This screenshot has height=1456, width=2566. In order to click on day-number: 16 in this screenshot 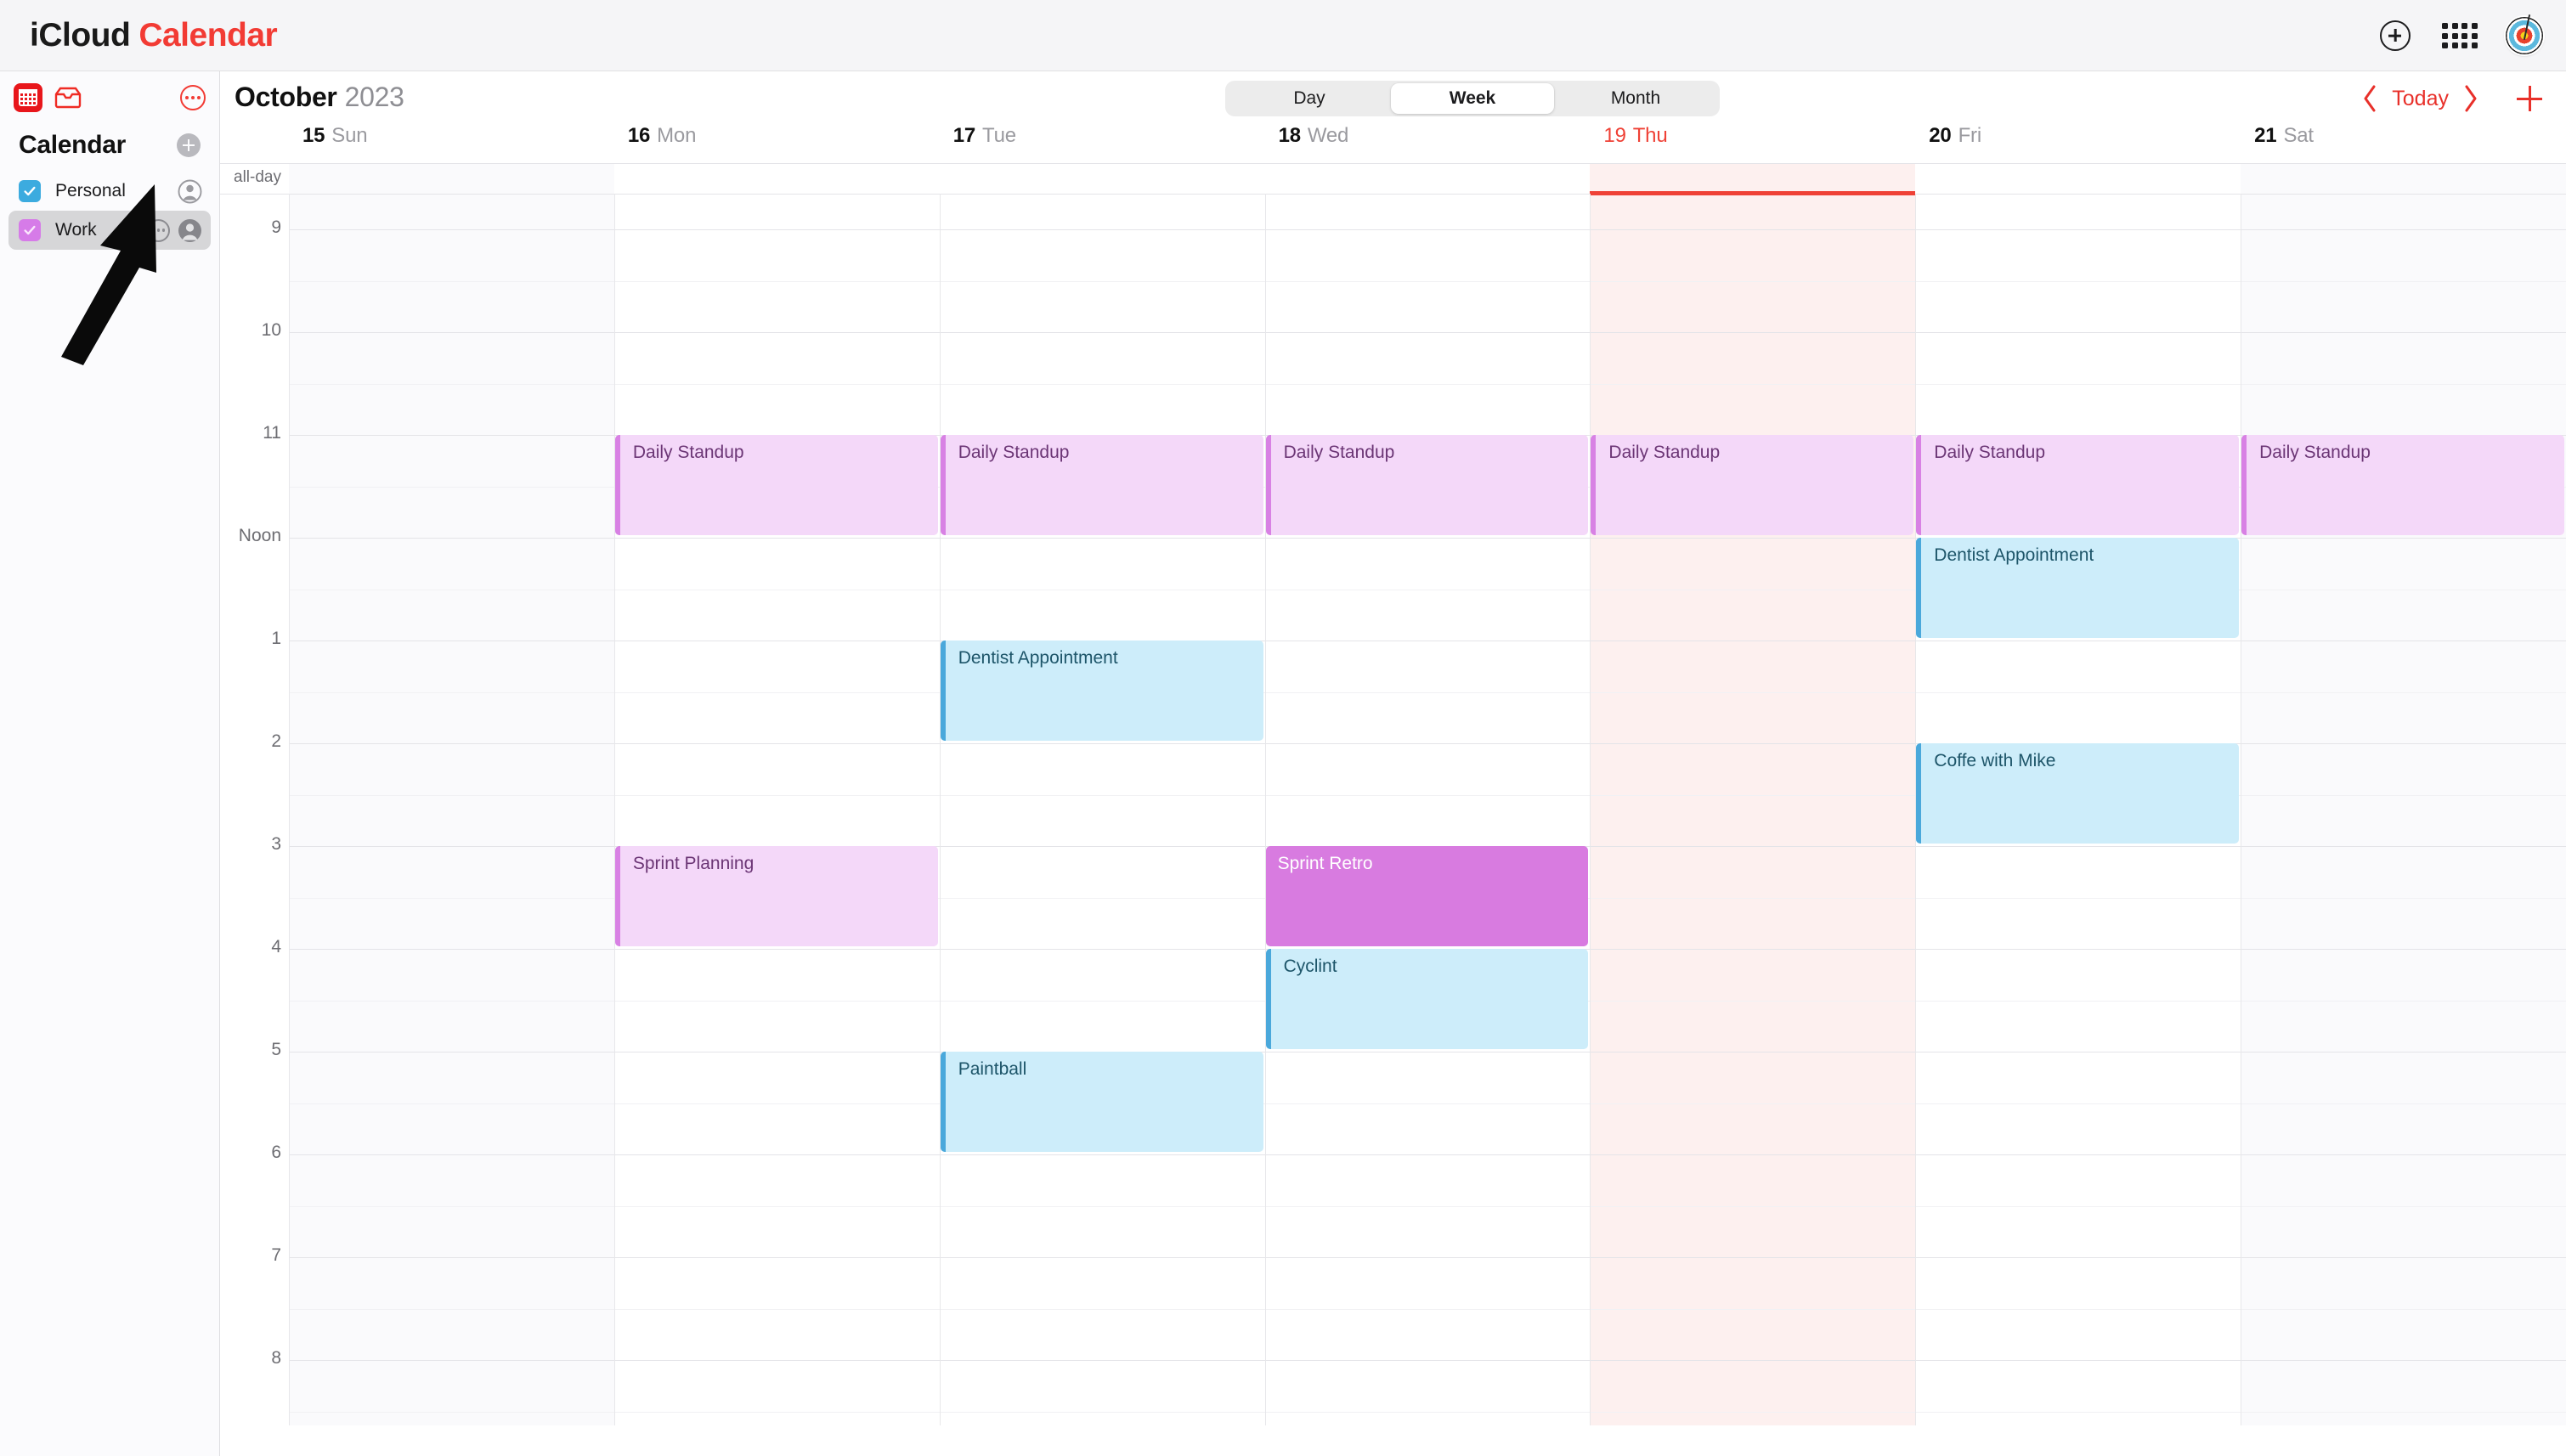, I will do `click(639, 135)`.